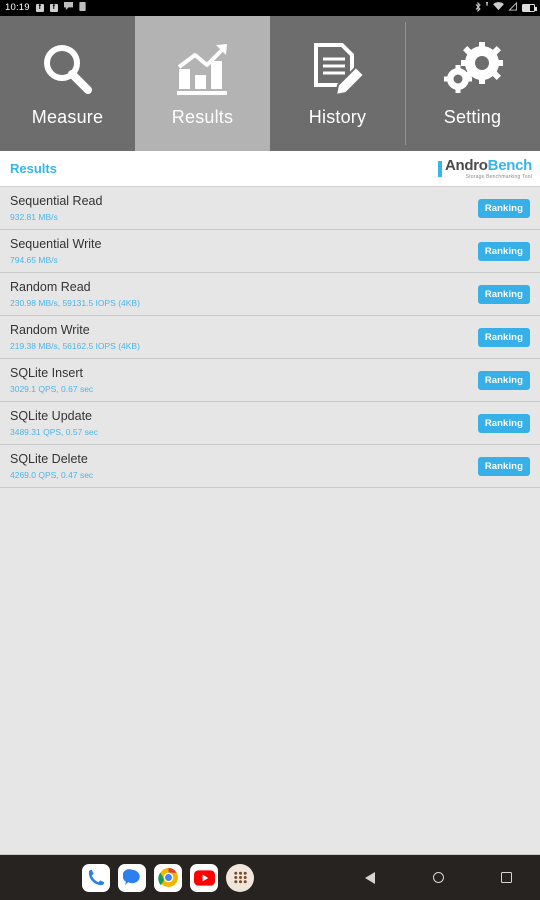  I want to click on logo-tagline: Storage Benchmarking Tool, so click(498, 176).